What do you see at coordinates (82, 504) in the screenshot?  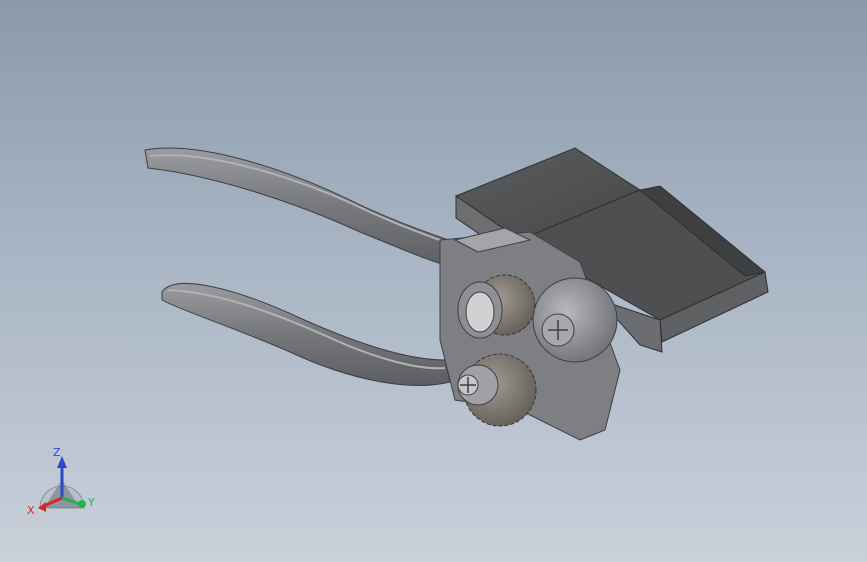 I see `y-axis-arrow` at bounding box center [82, 504].